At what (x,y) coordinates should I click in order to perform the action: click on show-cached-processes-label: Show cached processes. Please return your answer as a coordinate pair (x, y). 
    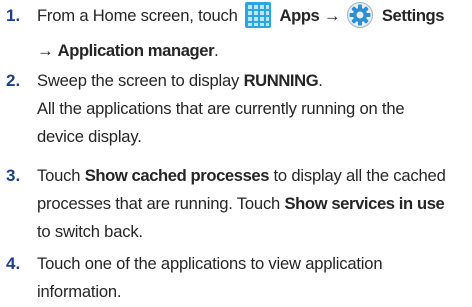
    Looking at the image, I should click on (177, 175).